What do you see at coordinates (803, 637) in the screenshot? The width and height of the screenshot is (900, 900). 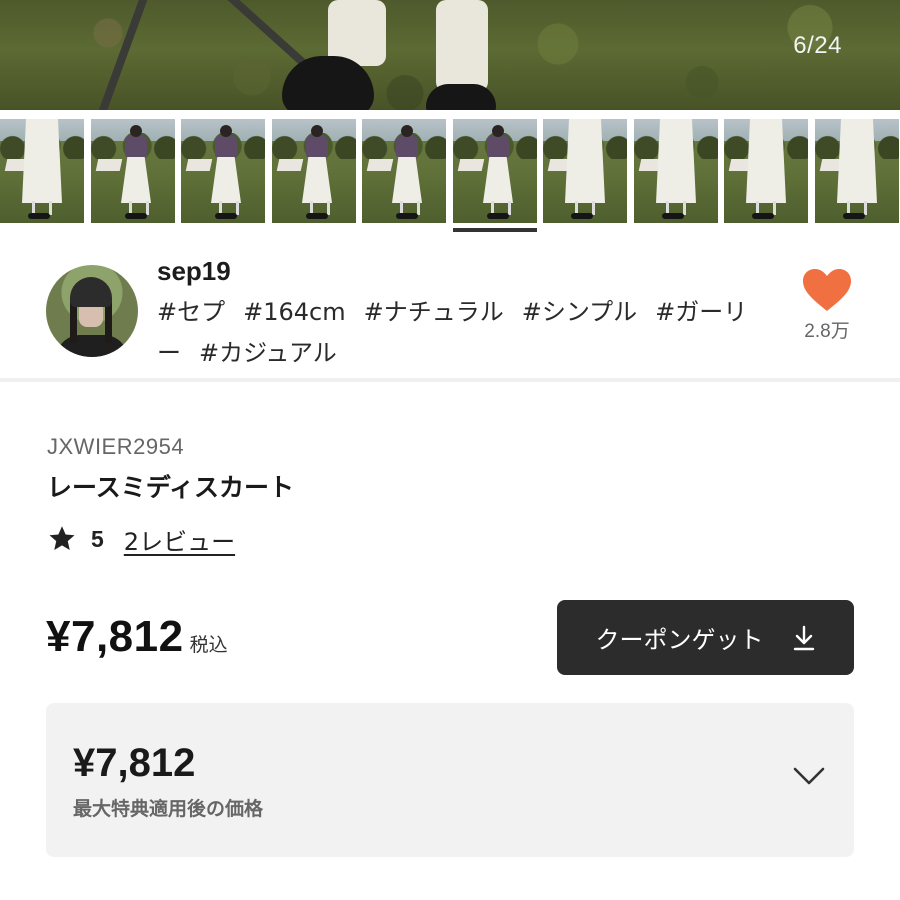 I see `download-icon` at bounding box center [803, 637].